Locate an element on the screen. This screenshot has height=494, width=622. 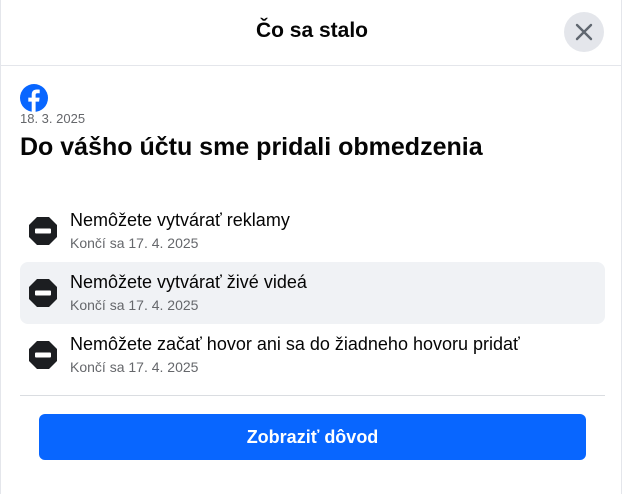
close-button is located at coordinates (584, 32).